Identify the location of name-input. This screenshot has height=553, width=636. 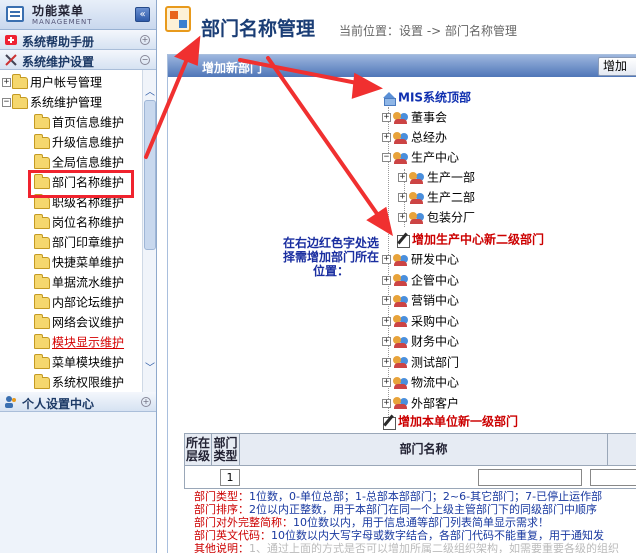
(530, 477).